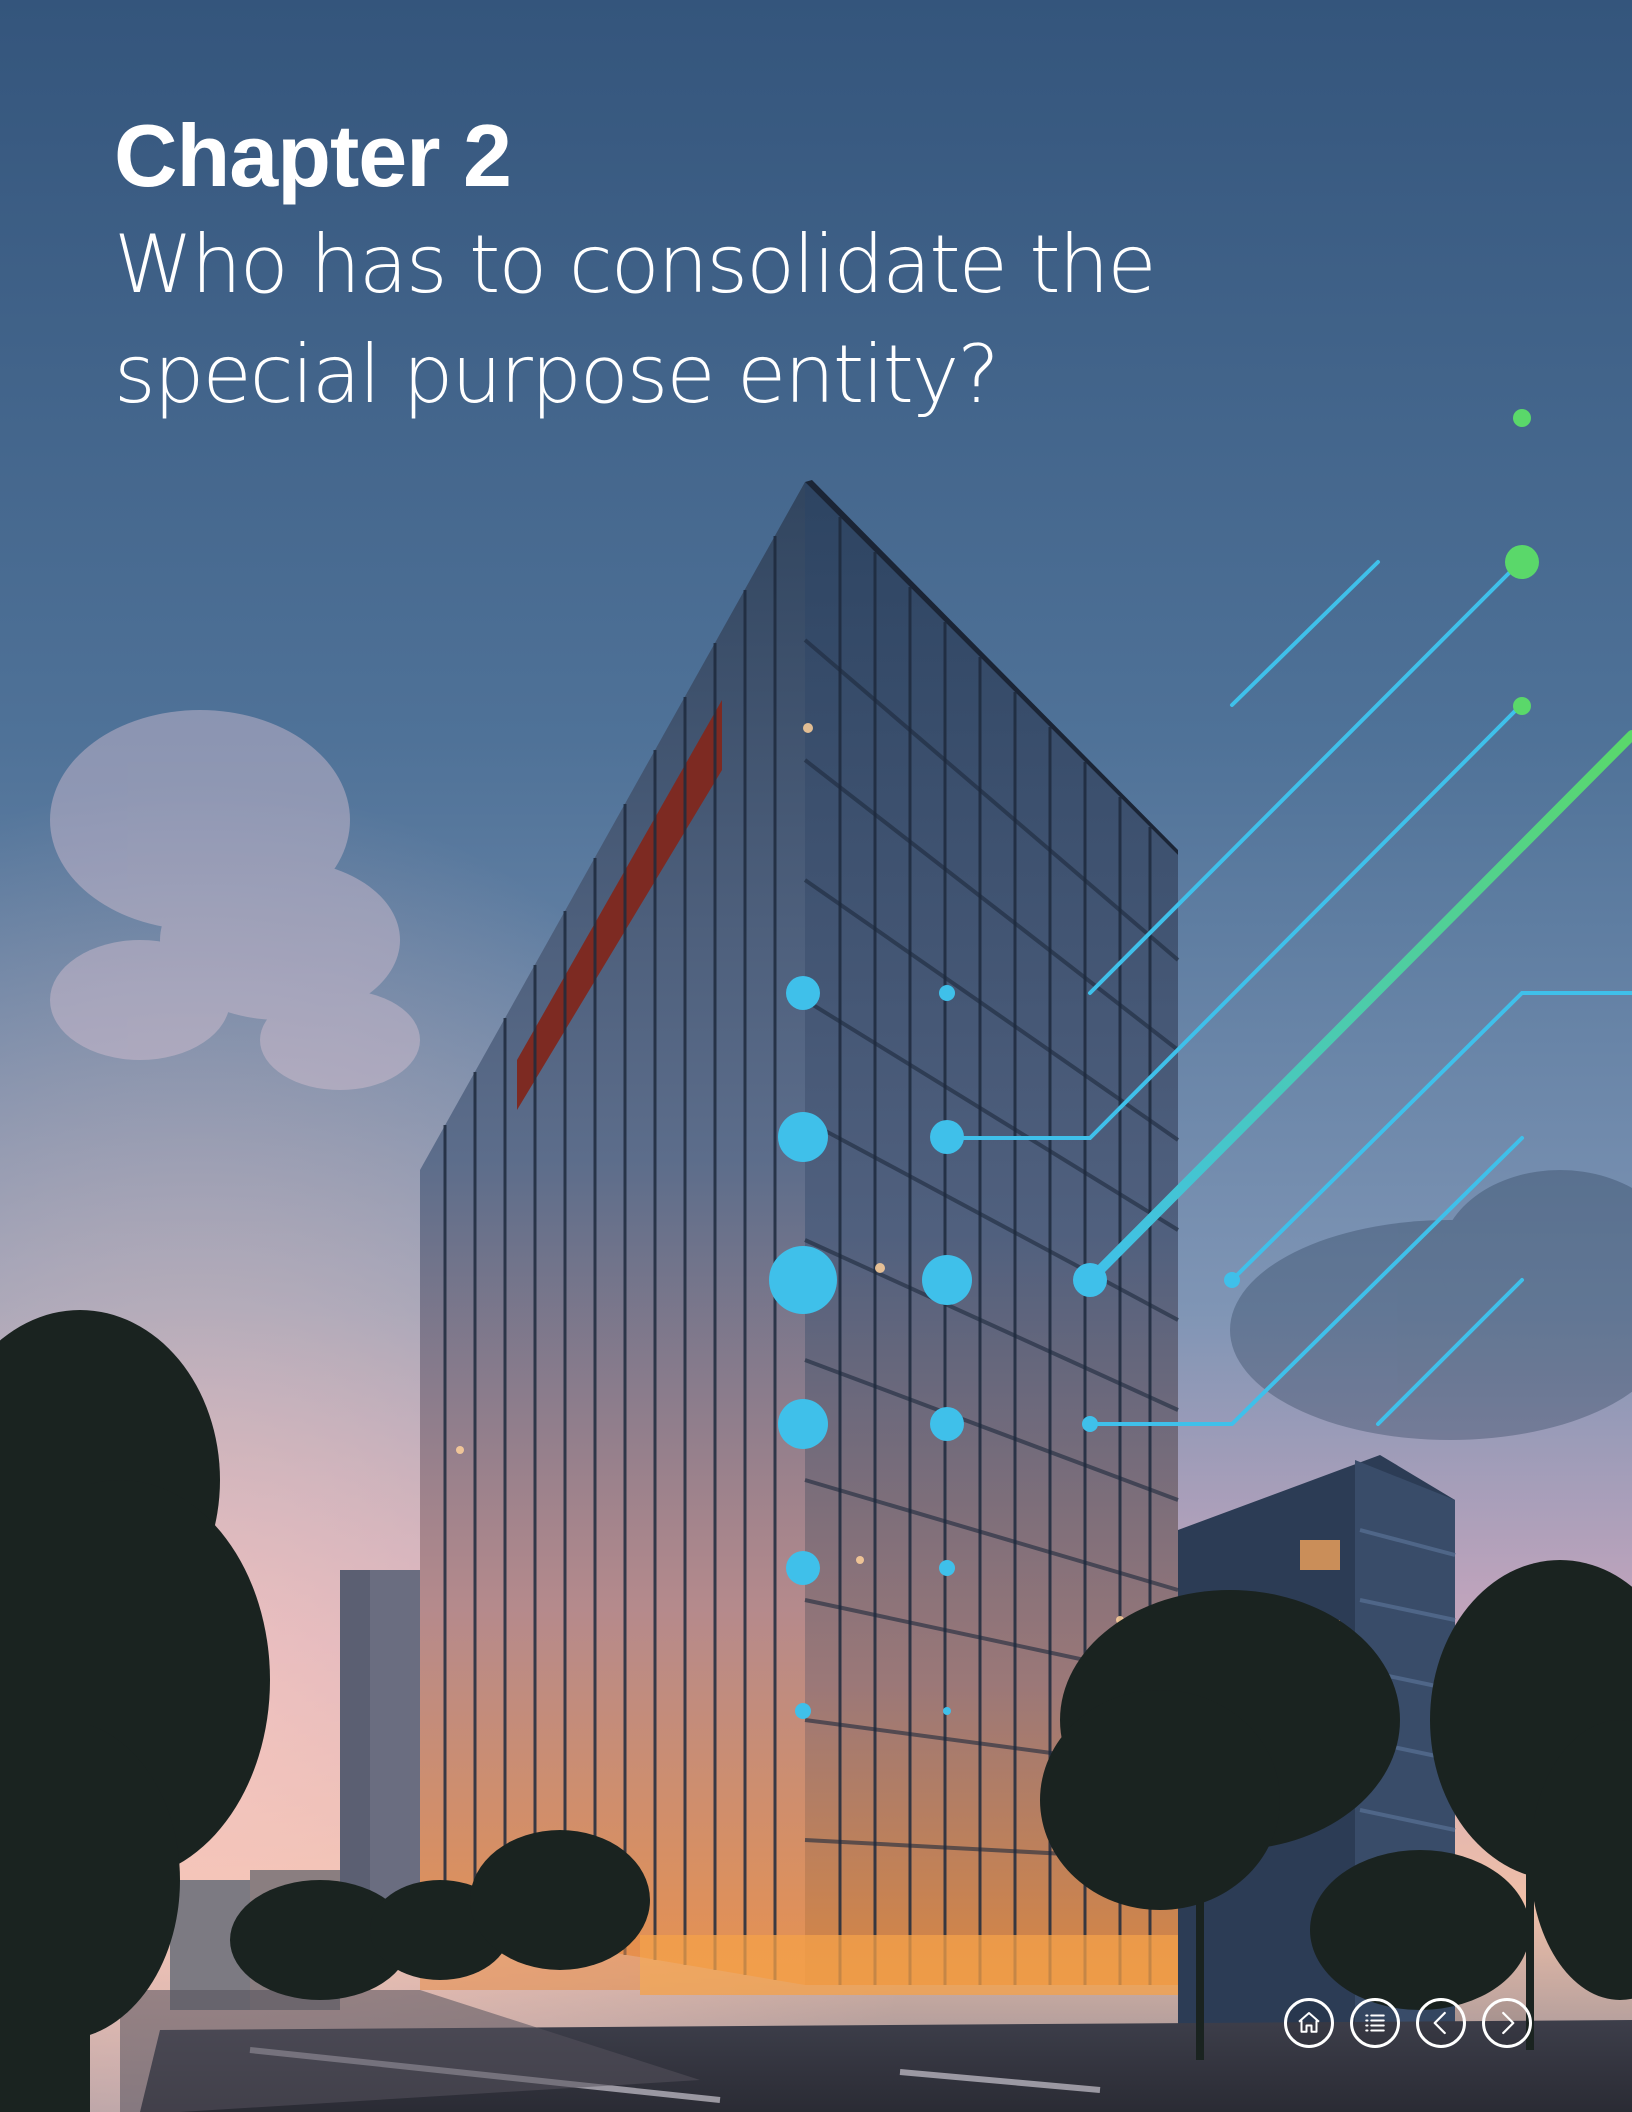 The image size is (1632, 2112). What do you see at coordinates (1408, 2023) in the screenshot?
I see `page-navigation` at bounding box center [1408, 2023].